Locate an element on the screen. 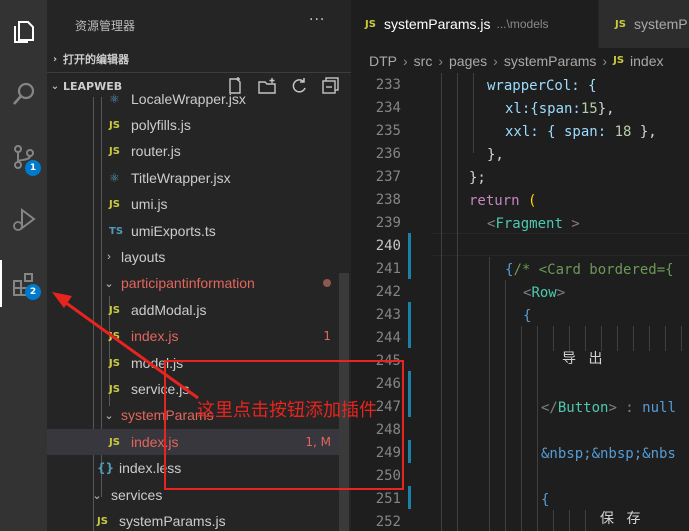 The height and width of the screenshot is (531, 689). code-line-243: { is located at coordinates (527, 316).